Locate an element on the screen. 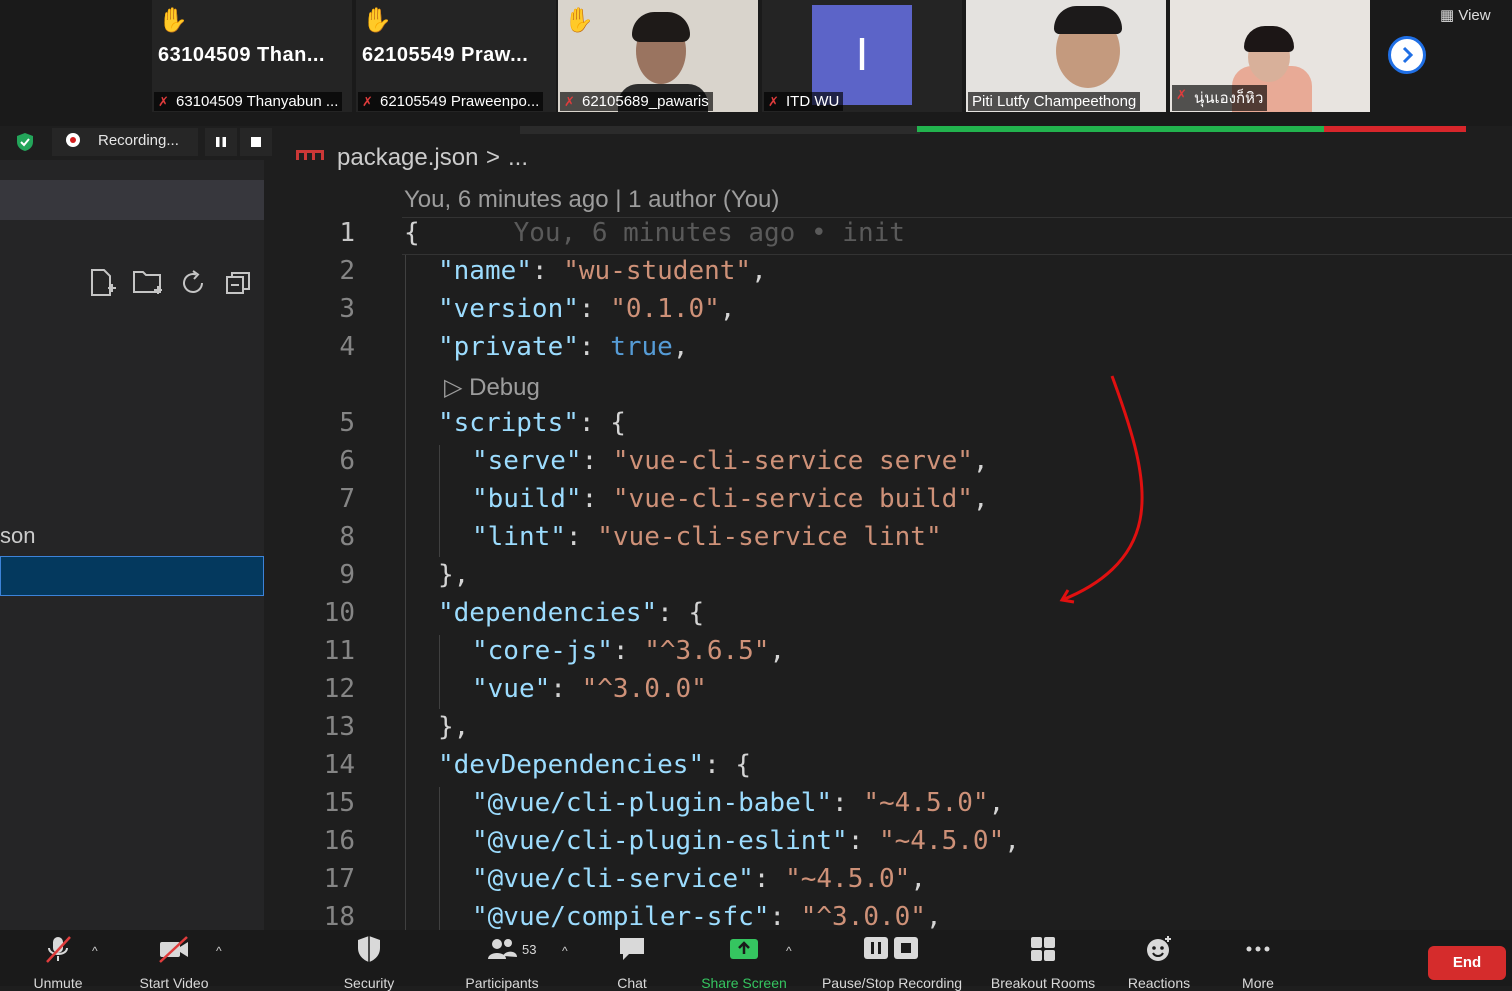 The width and height of the screenshot is (1512, 991). code-line: "name": "wu-student", is located at coordinates (602, 271).